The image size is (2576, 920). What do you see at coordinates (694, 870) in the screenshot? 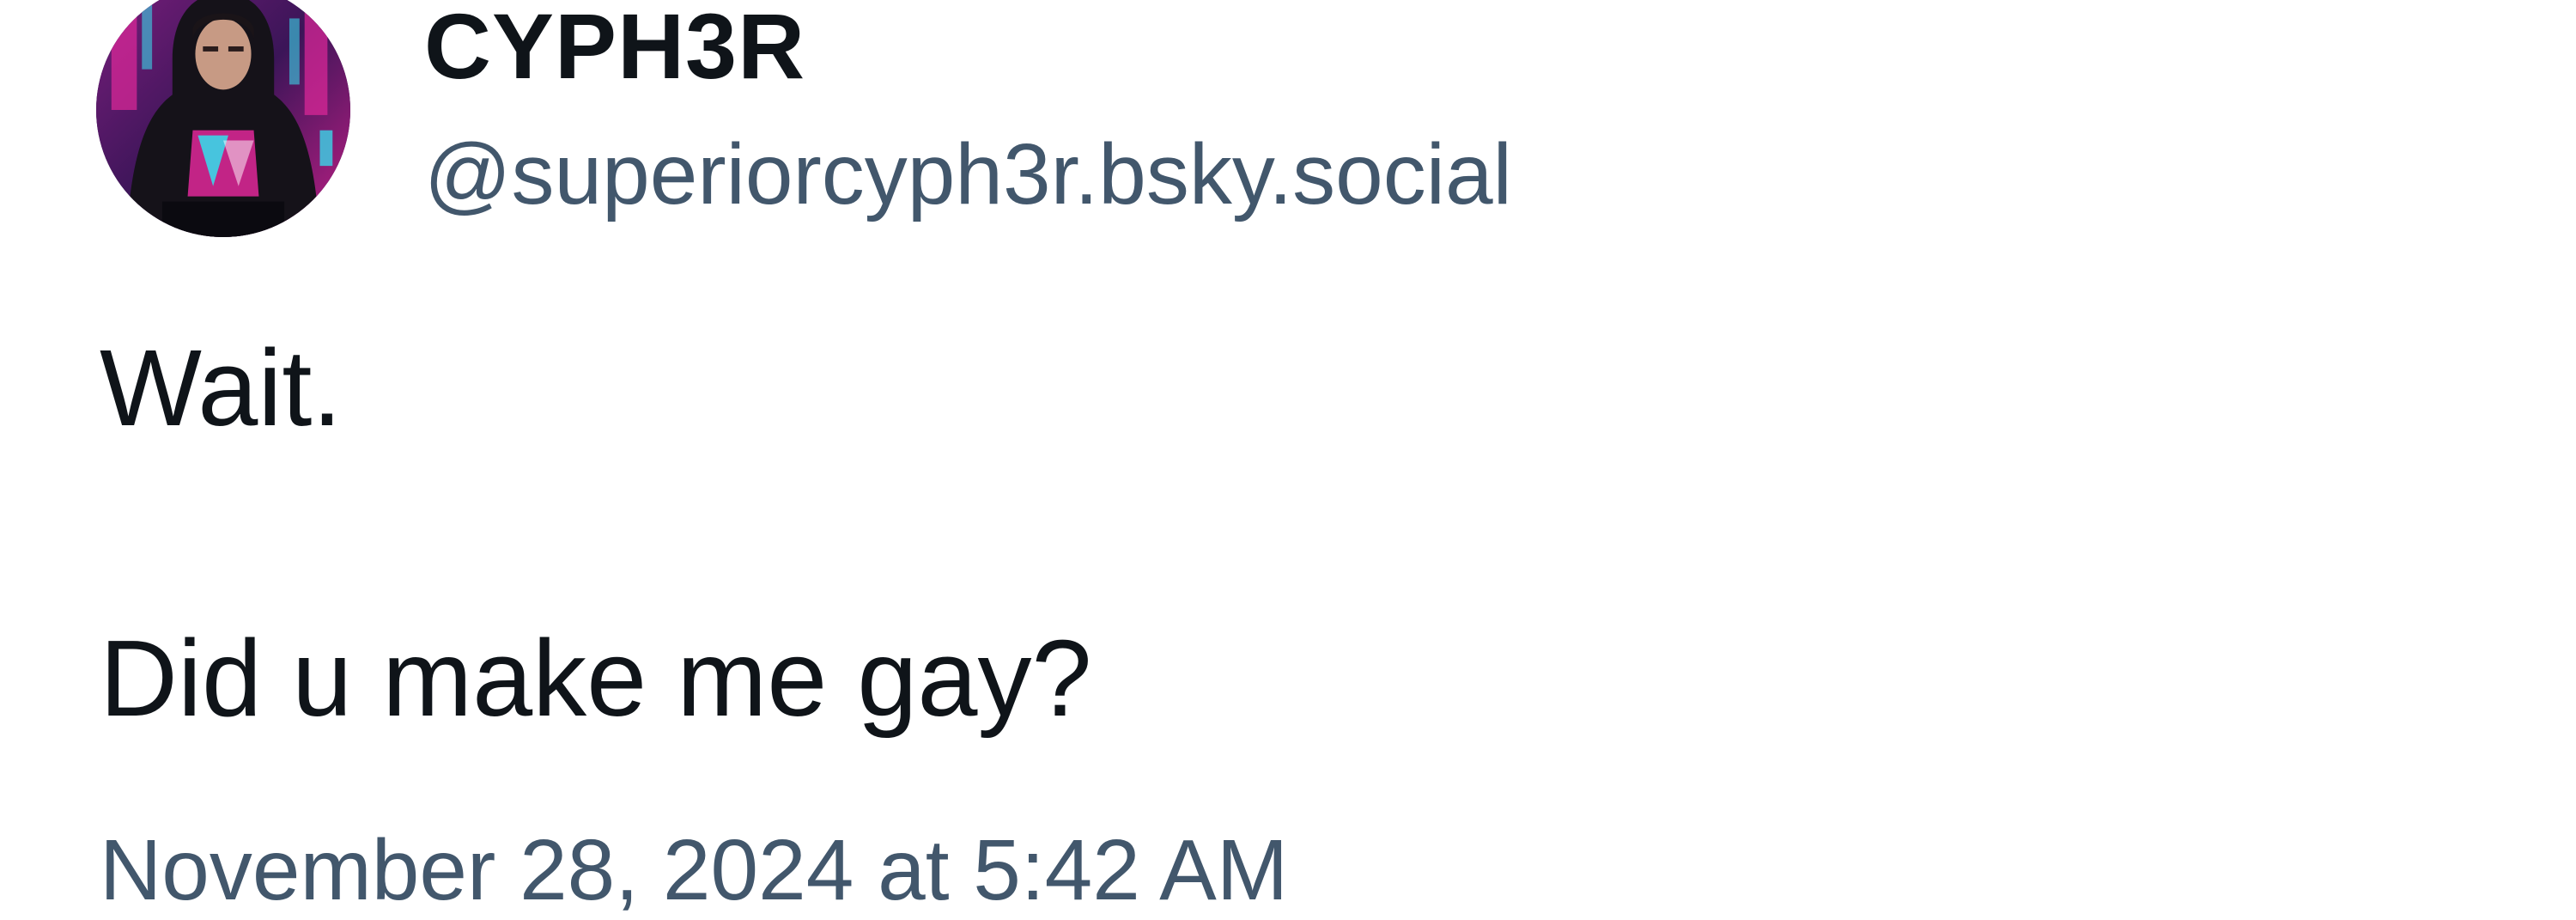
I see `post-timestamp: November 28, 2024 at 5:42 AM` at bounding box center [694, 870].